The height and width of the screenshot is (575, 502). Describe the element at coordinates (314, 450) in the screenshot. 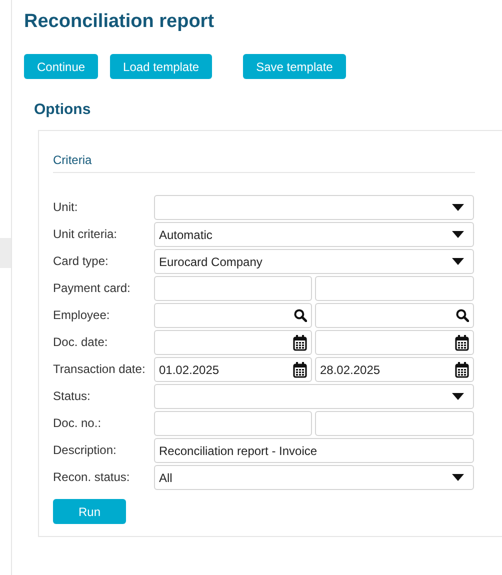

I see `text-field: Reconciliation report - Invoice` at that location.